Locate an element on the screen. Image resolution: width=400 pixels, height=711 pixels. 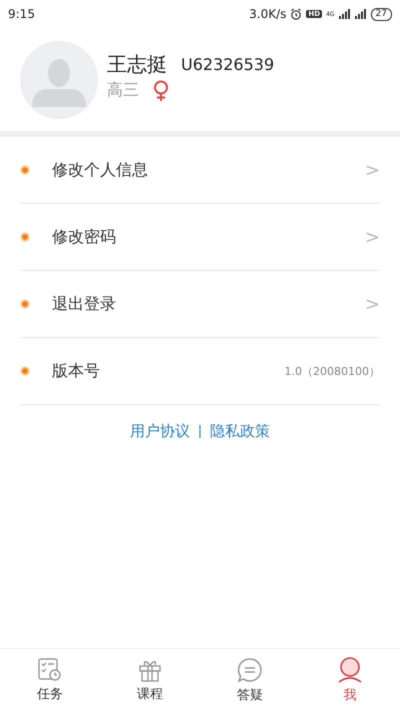
alarm-icon is located at coordinates (296, 14).